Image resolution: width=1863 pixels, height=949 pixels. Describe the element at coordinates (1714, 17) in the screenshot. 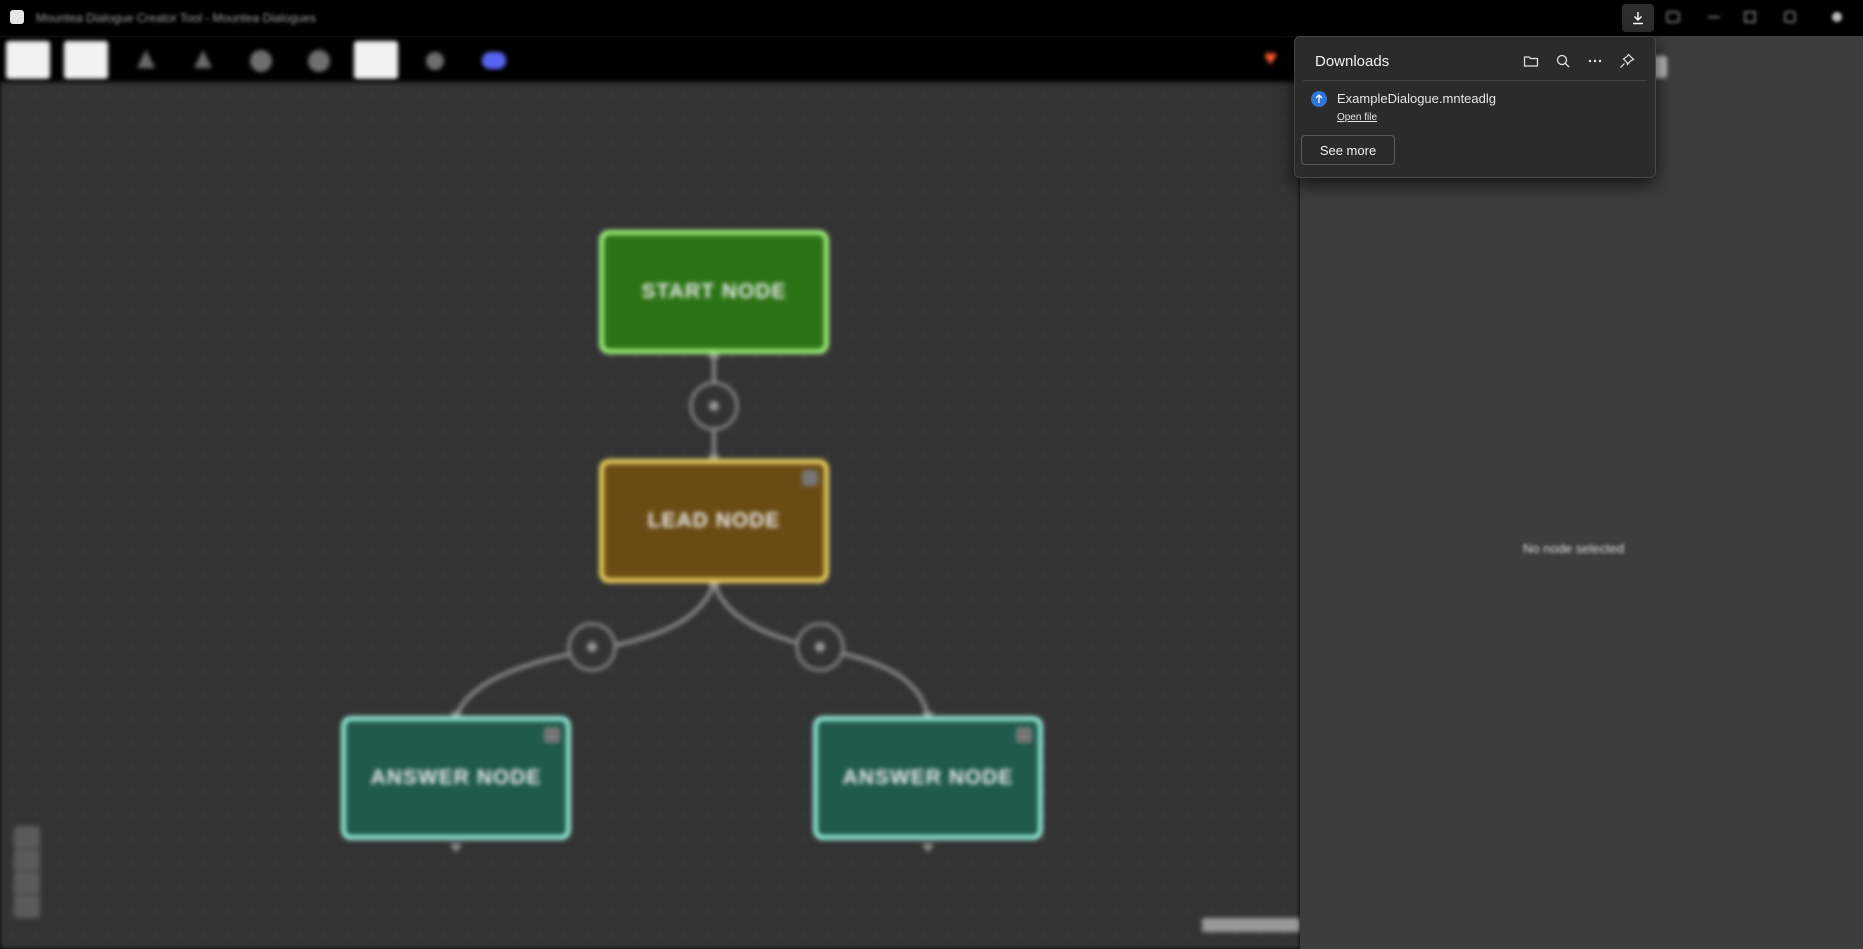

I see `minimize-icon` at that location.